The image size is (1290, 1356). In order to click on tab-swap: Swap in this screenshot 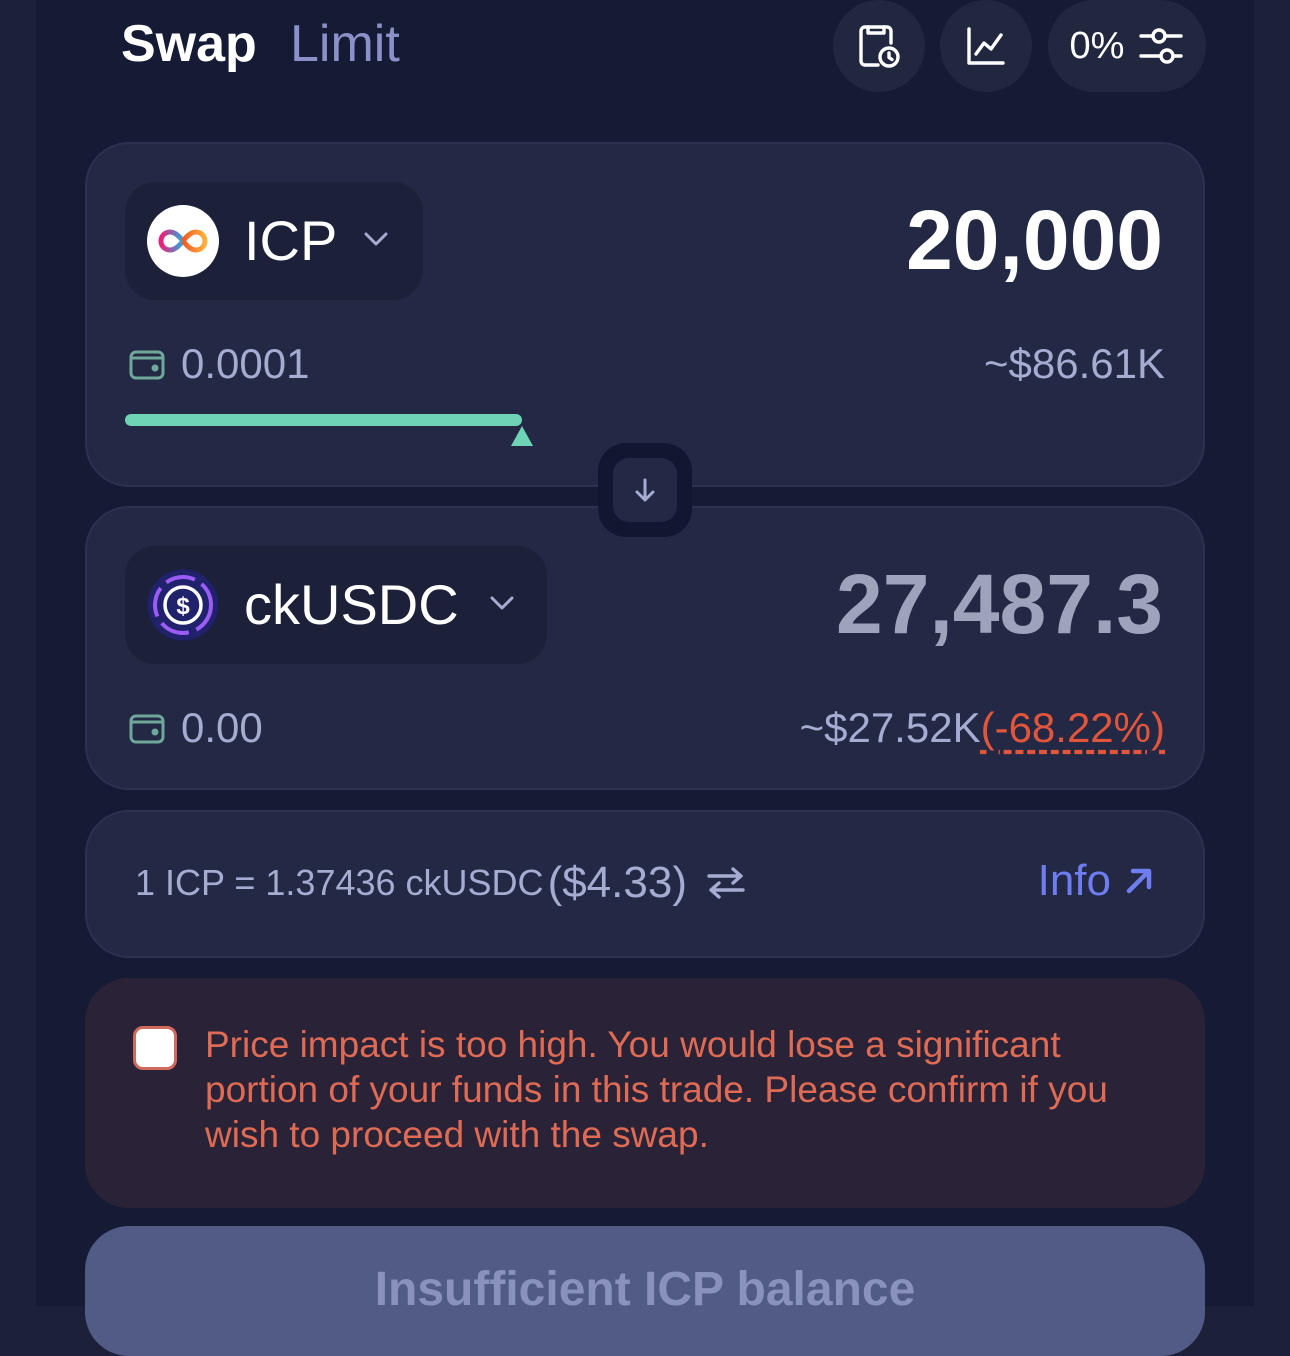, I will do `click(189, 44)`.